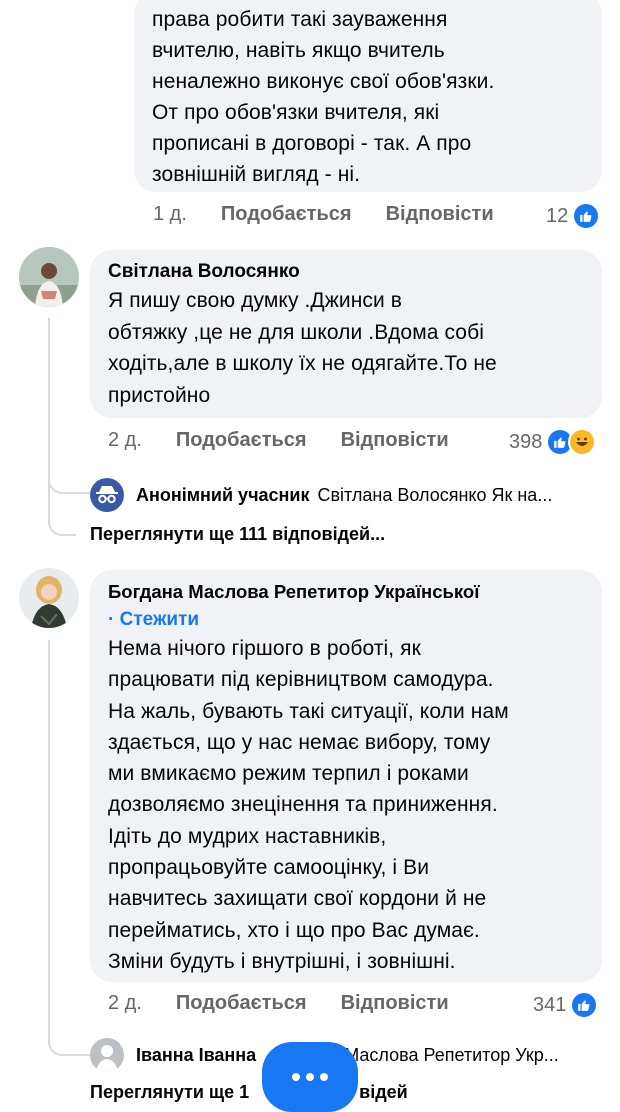 This screenshot has height=1112, width=620. What do you see at coordinates (550, 1004) in the screenshot?
I see `reaction-count: 341` at bounding box center [550, 1004].